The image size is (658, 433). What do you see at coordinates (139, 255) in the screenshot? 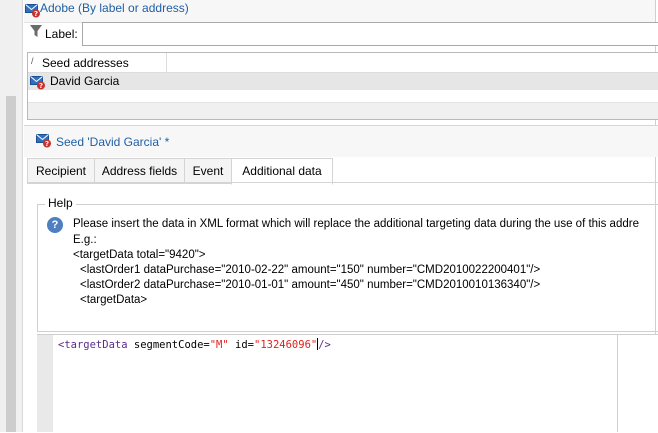
I see `help-example-line: <targetData total="9420">` at bounding box center [139, 255].